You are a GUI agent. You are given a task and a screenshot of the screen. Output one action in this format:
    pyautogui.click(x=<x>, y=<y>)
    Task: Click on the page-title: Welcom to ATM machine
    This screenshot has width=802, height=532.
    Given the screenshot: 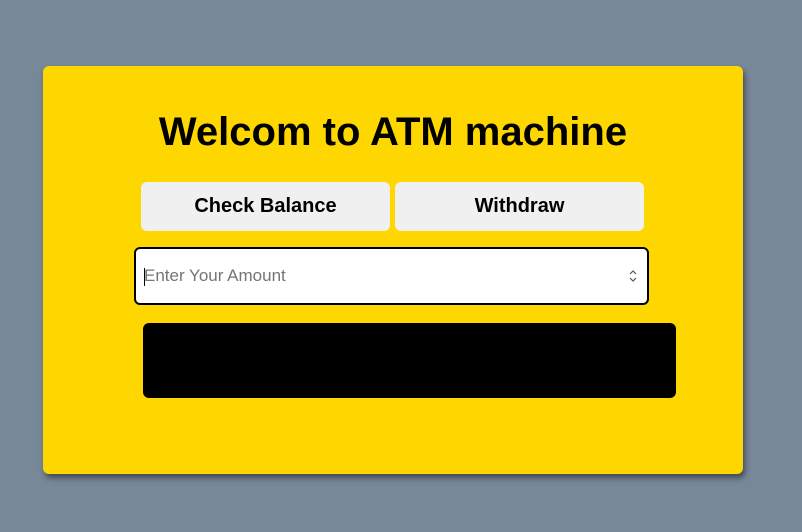 What is the action you would take?
    pyautogui.click(x=393, y=132)
    